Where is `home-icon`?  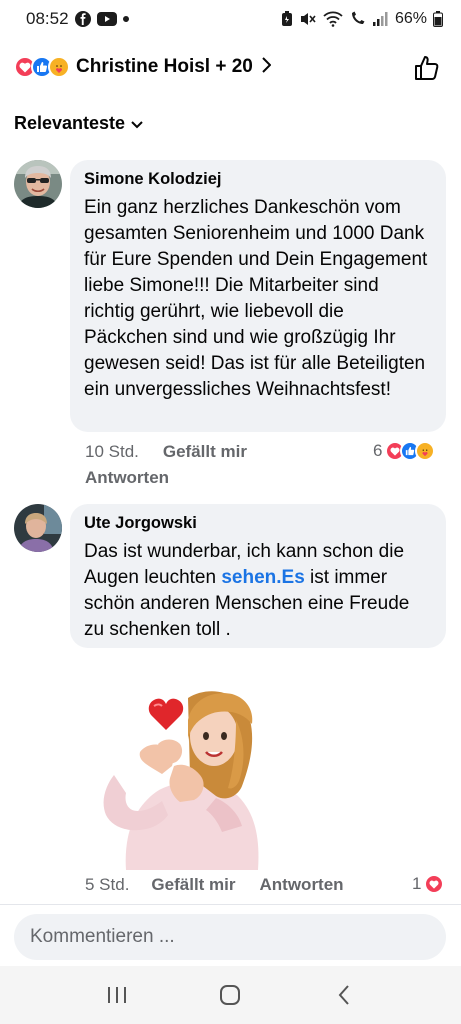
home-icon is located at coordinates (230, 995).